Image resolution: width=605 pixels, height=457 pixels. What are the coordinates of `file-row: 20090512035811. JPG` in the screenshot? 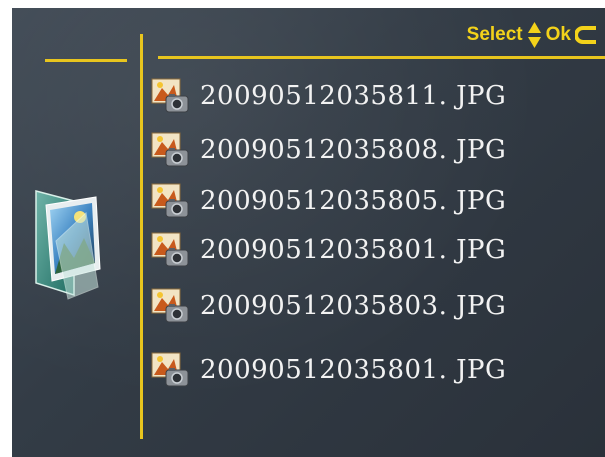 It's located at (328, 96).